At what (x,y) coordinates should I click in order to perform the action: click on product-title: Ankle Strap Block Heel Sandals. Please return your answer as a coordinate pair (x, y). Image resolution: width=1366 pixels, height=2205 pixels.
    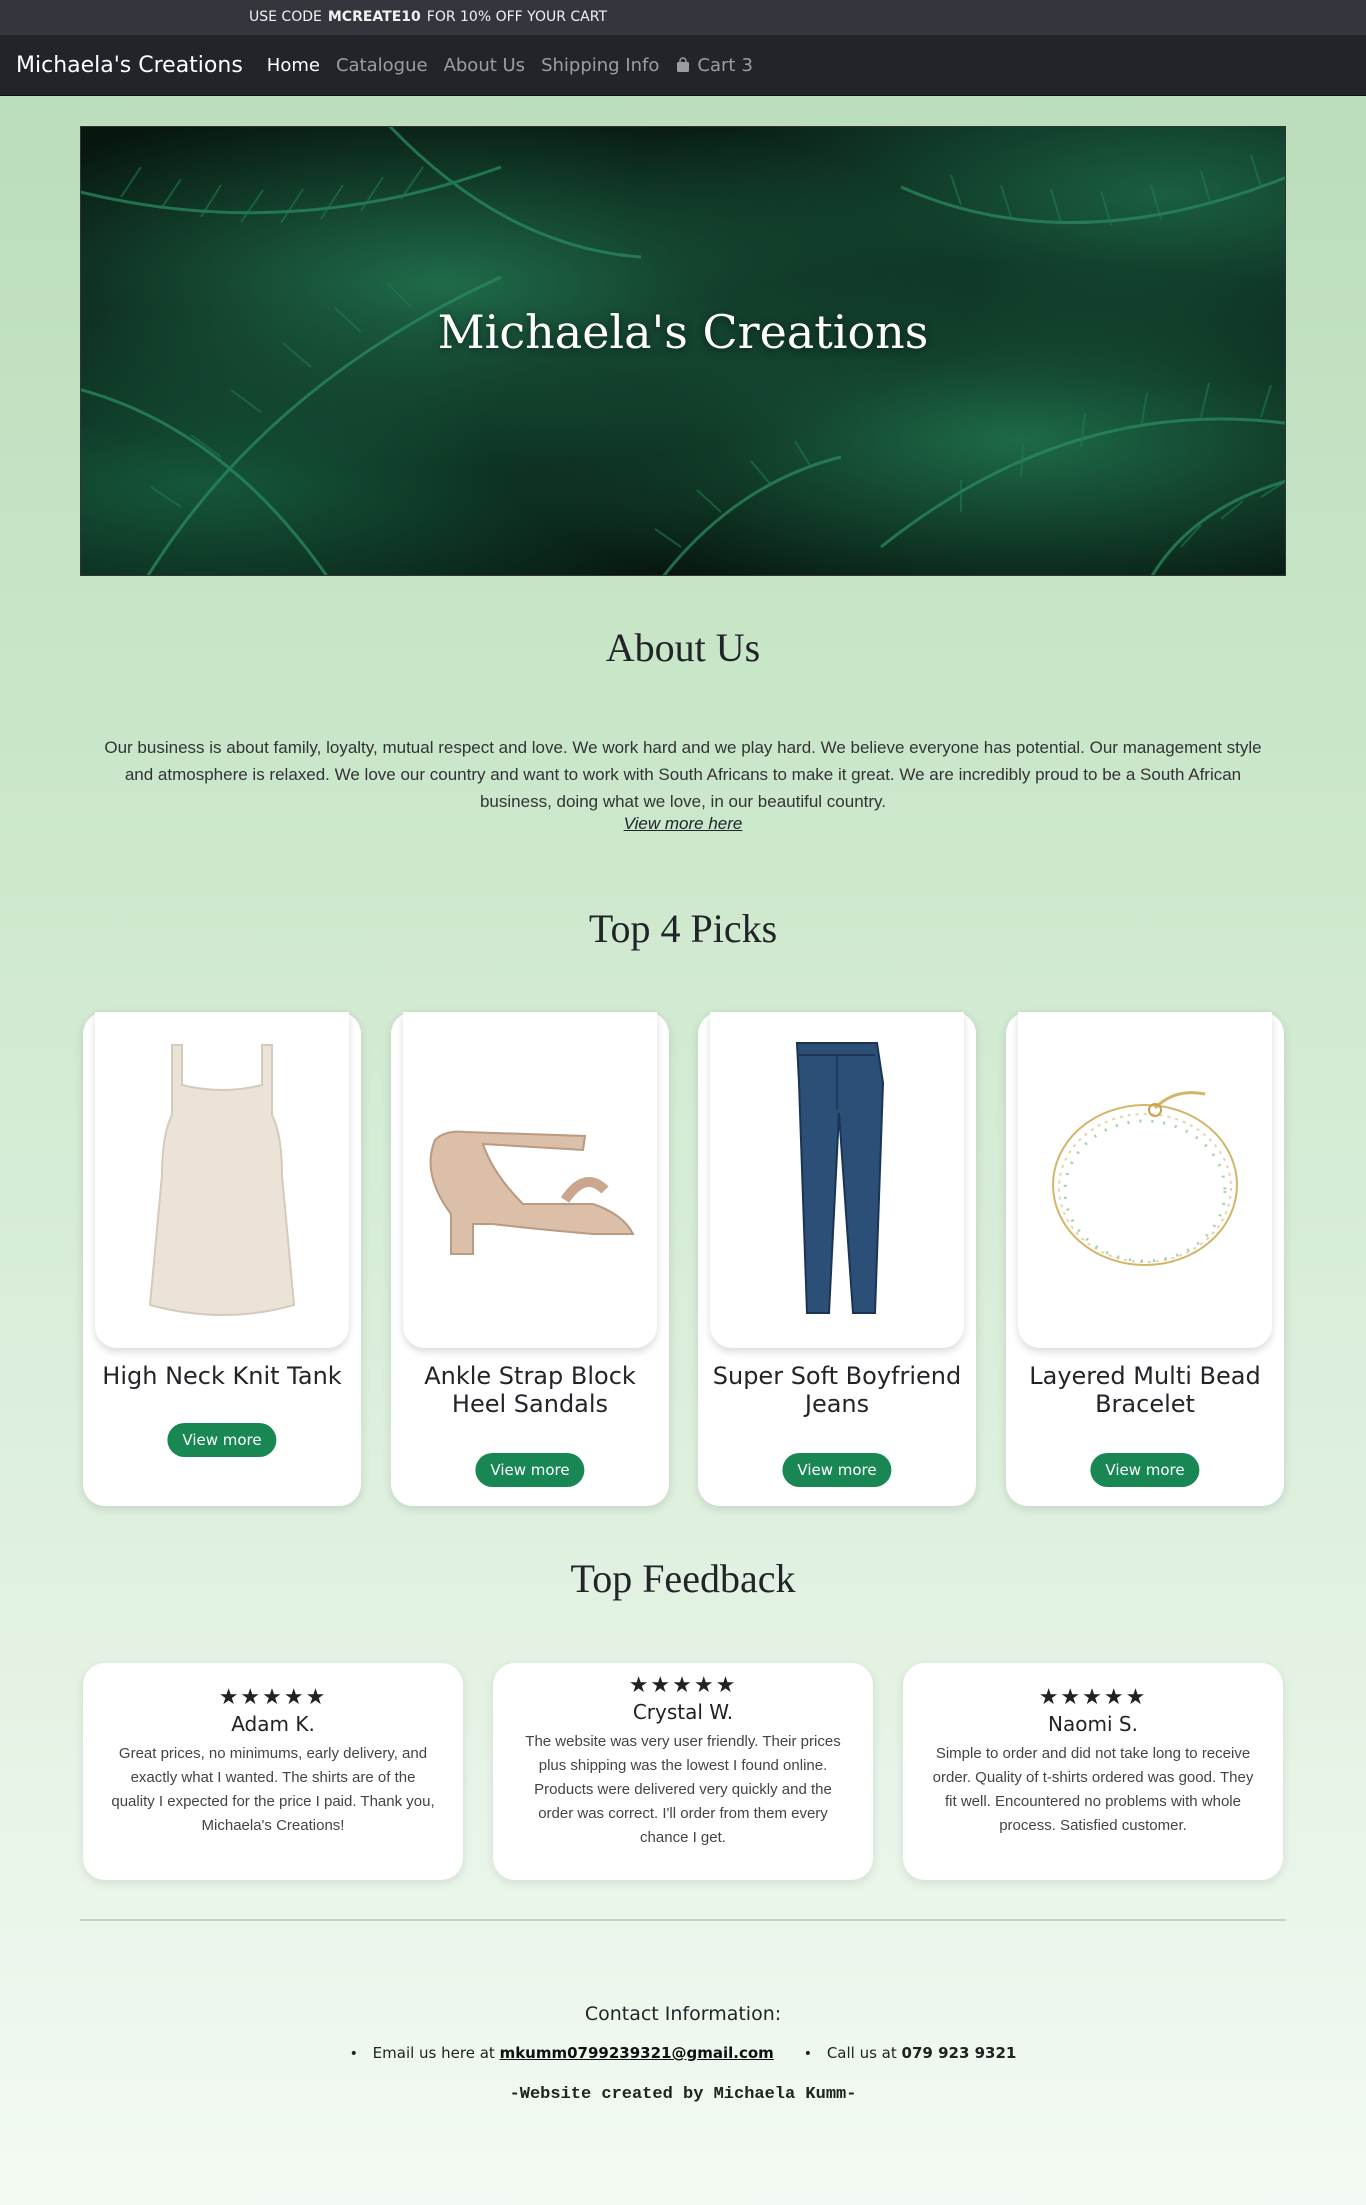
    Looking at the image, I should click on (530, 1390).